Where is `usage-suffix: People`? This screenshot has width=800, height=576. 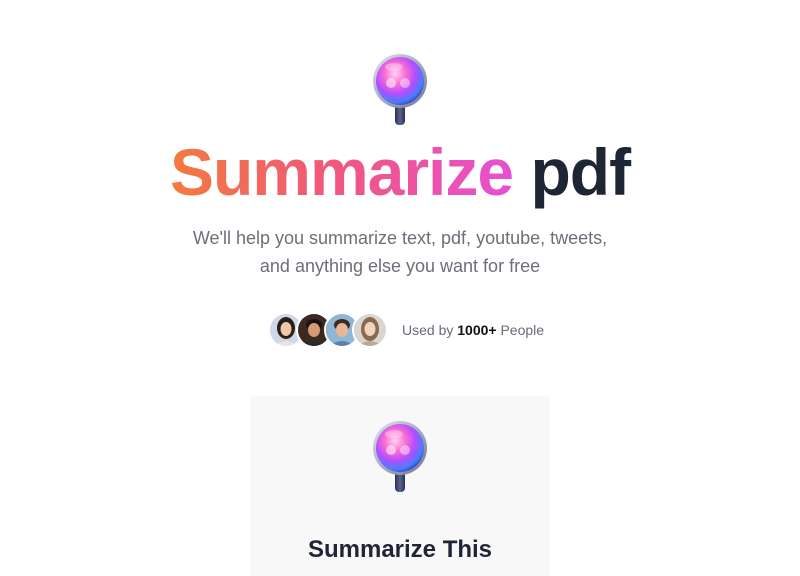 usage-suffix: People is located at coordinates (522, 330).